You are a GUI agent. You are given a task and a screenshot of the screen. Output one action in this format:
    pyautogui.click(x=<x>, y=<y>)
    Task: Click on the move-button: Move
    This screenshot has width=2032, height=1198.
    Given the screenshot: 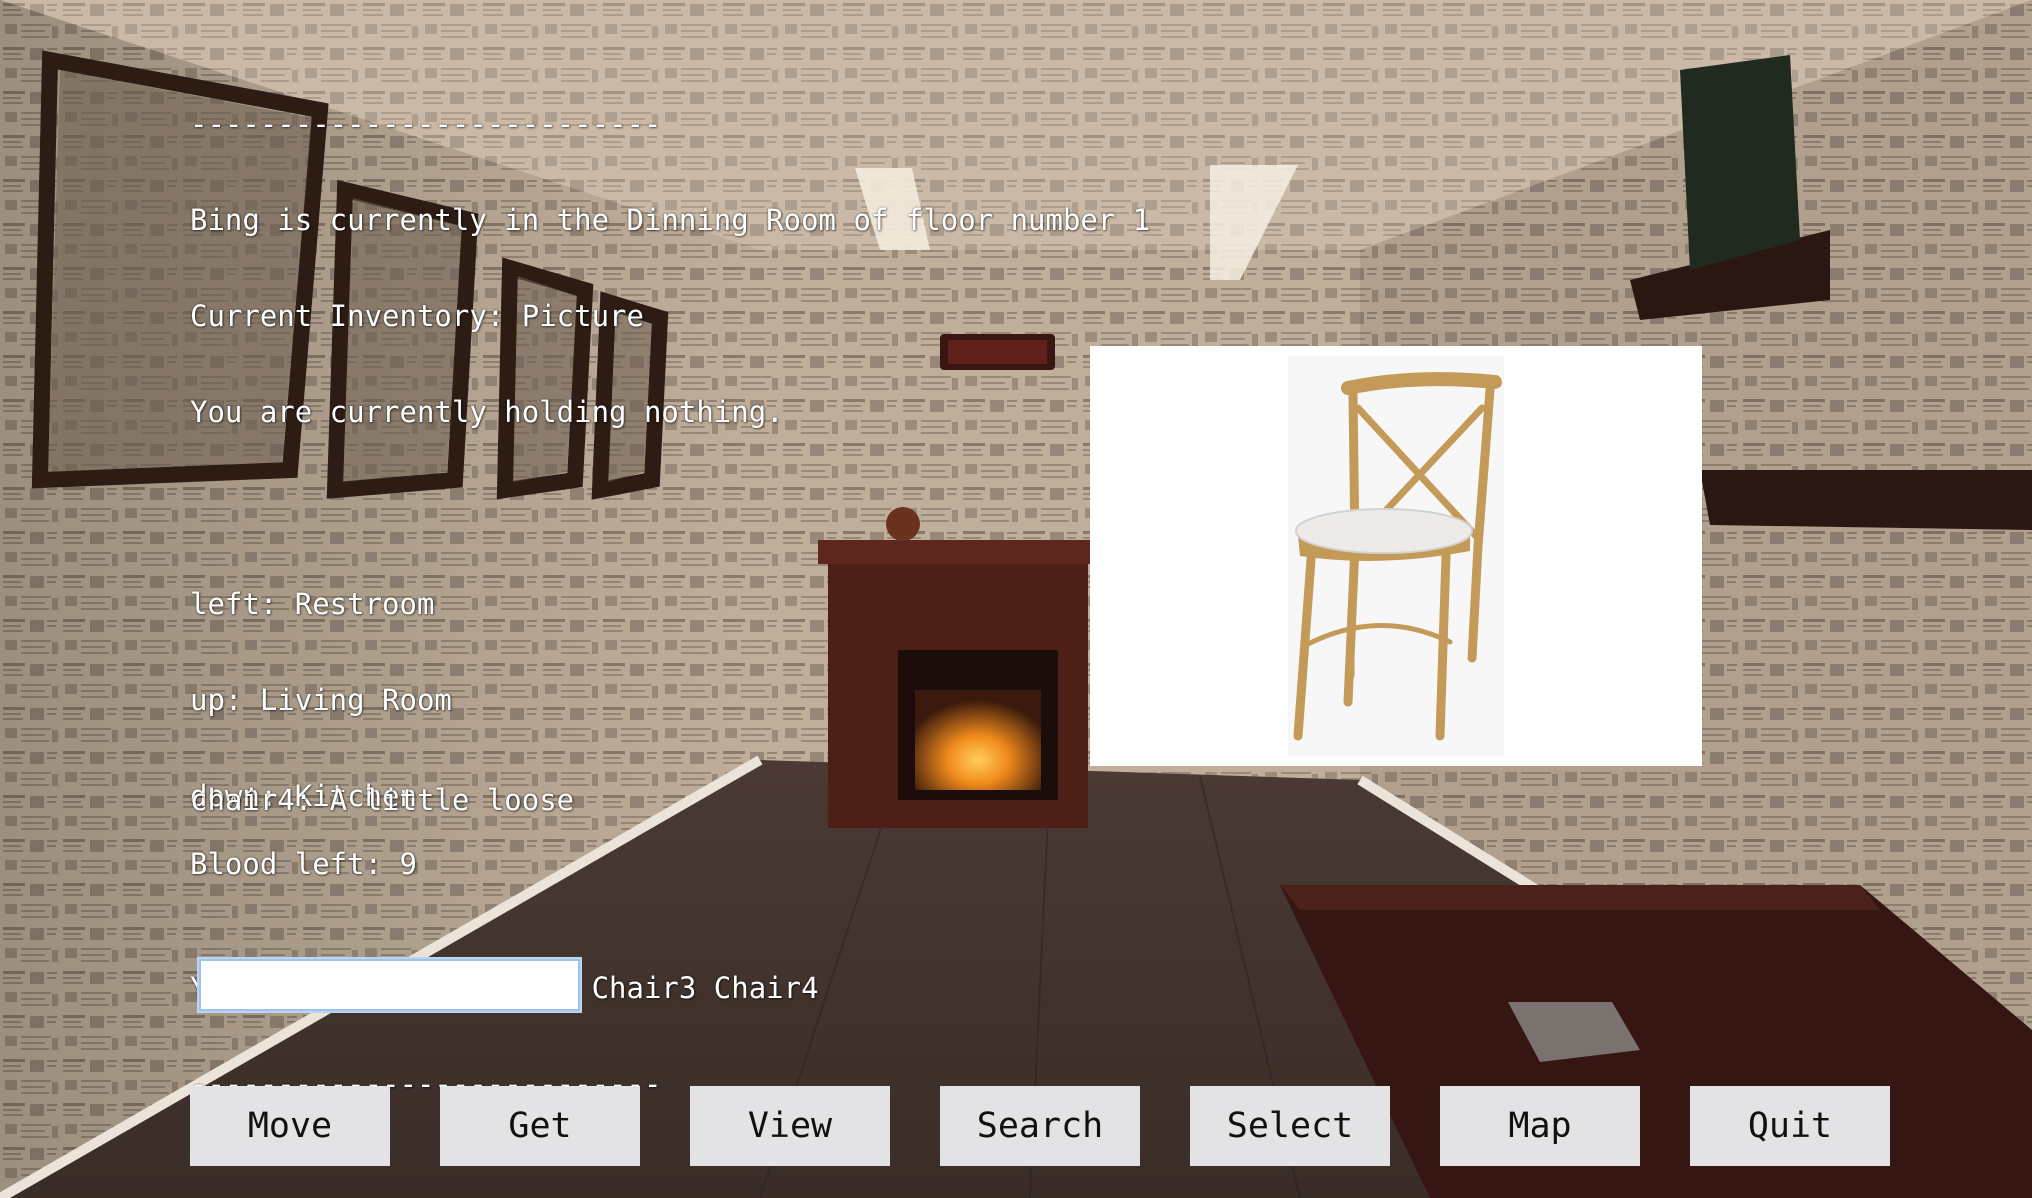 What is the action you would take?
    pyautogui.click(x=290, y=1126)
    